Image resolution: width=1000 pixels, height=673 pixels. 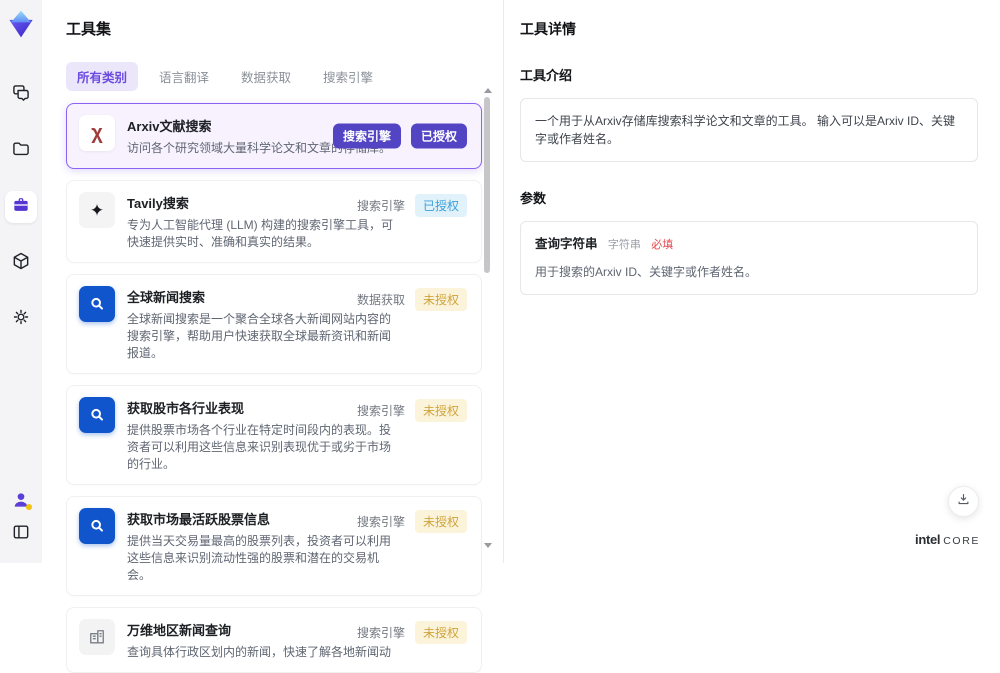 I want to click on sidebar-item-packages, so click(x=21, y=263).